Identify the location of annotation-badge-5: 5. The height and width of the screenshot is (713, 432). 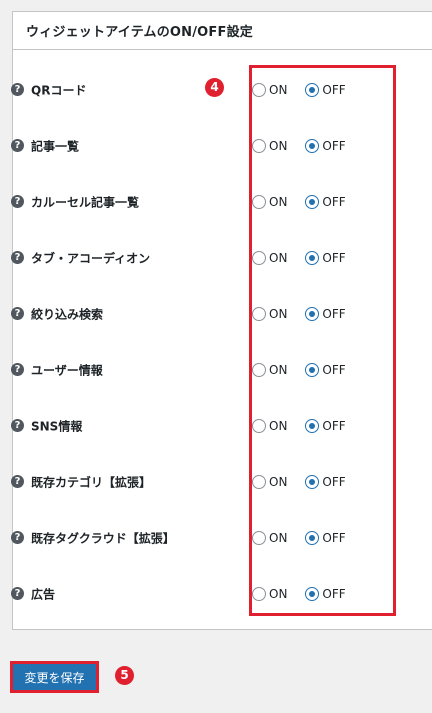
(124, 675).